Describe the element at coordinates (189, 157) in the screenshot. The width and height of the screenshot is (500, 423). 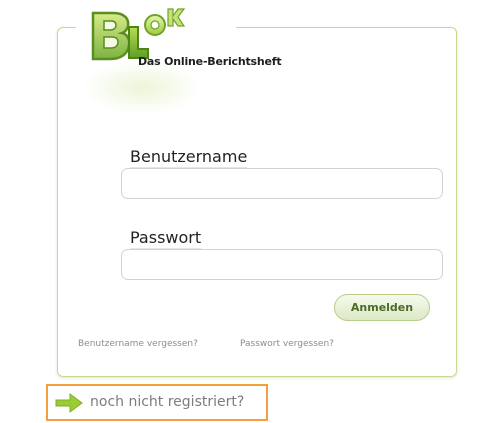
I see `username-label: Benutzername` at that location.